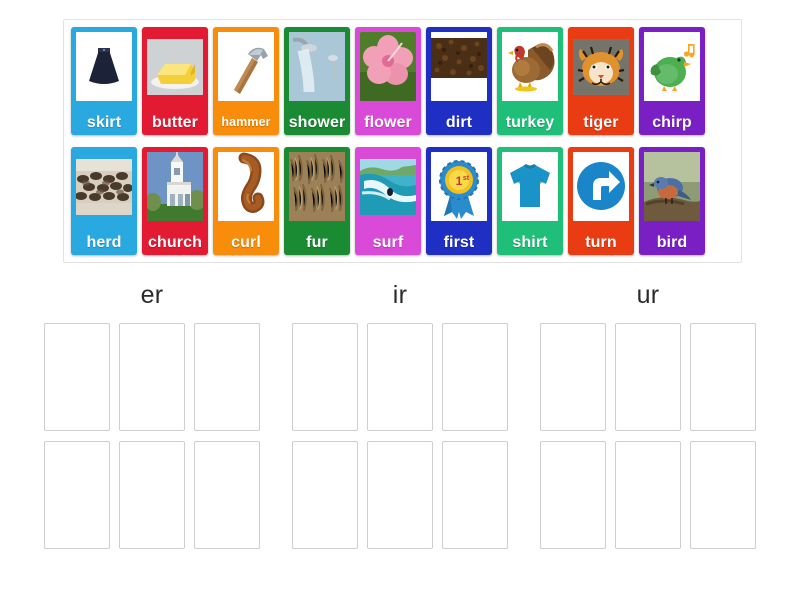  I want to click on skirt-image, so click(104, 66).